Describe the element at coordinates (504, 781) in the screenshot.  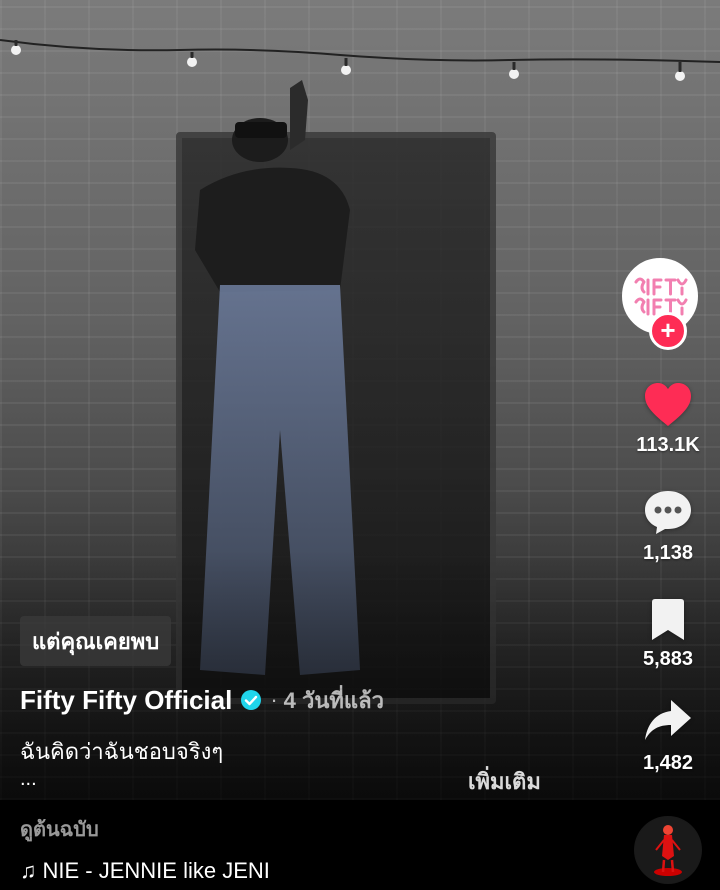
I see `more-link: เพิ่มเติม` at that location.